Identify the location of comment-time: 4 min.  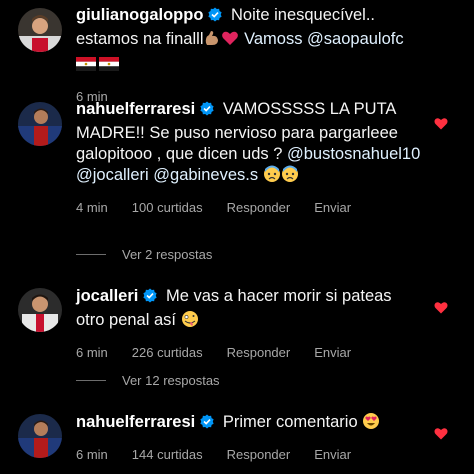
(92, 207).